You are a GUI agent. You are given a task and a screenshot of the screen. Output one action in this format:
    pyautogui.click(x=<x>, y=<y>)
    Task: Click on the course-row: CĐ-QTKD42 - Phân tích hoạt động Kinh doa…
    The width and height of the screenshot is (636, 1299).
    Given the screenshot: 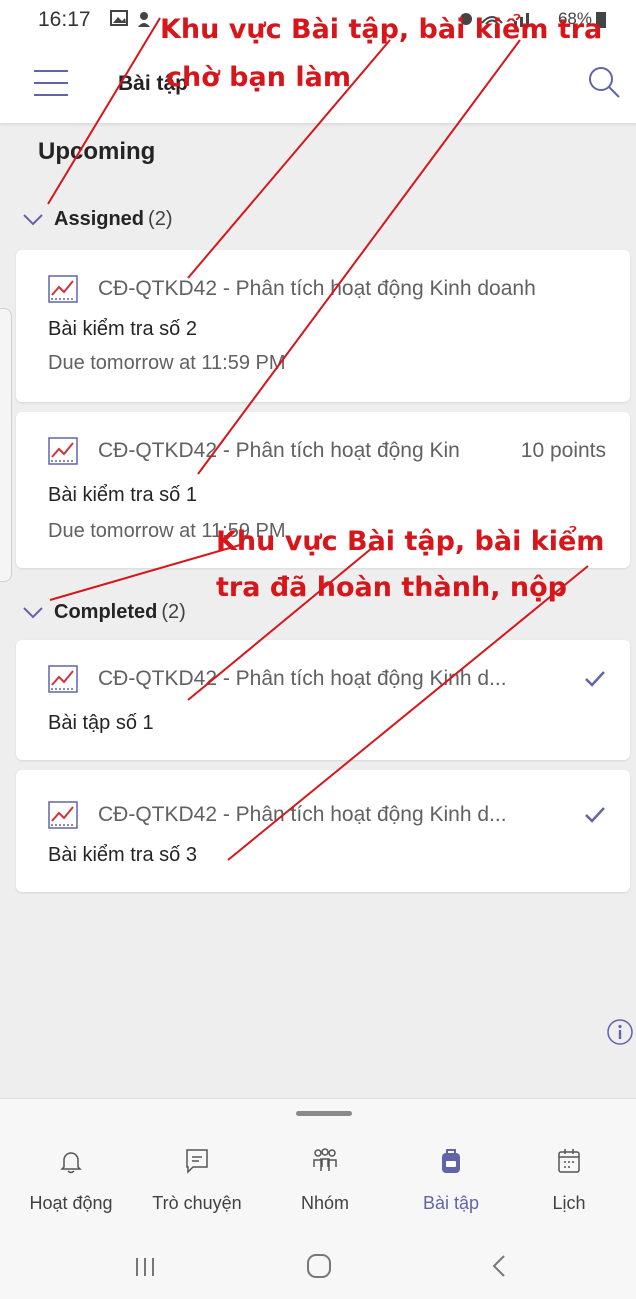 What is the action you would take?
    pyautogui.click(x=327, y=289)
    